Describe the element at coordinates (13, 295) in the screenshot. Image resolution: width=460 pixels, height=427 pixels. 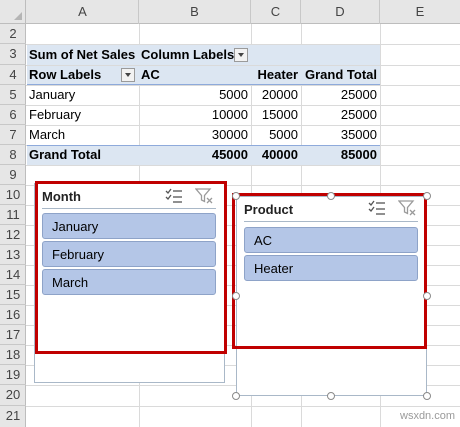
I see `row-header-15: 15` at that location.